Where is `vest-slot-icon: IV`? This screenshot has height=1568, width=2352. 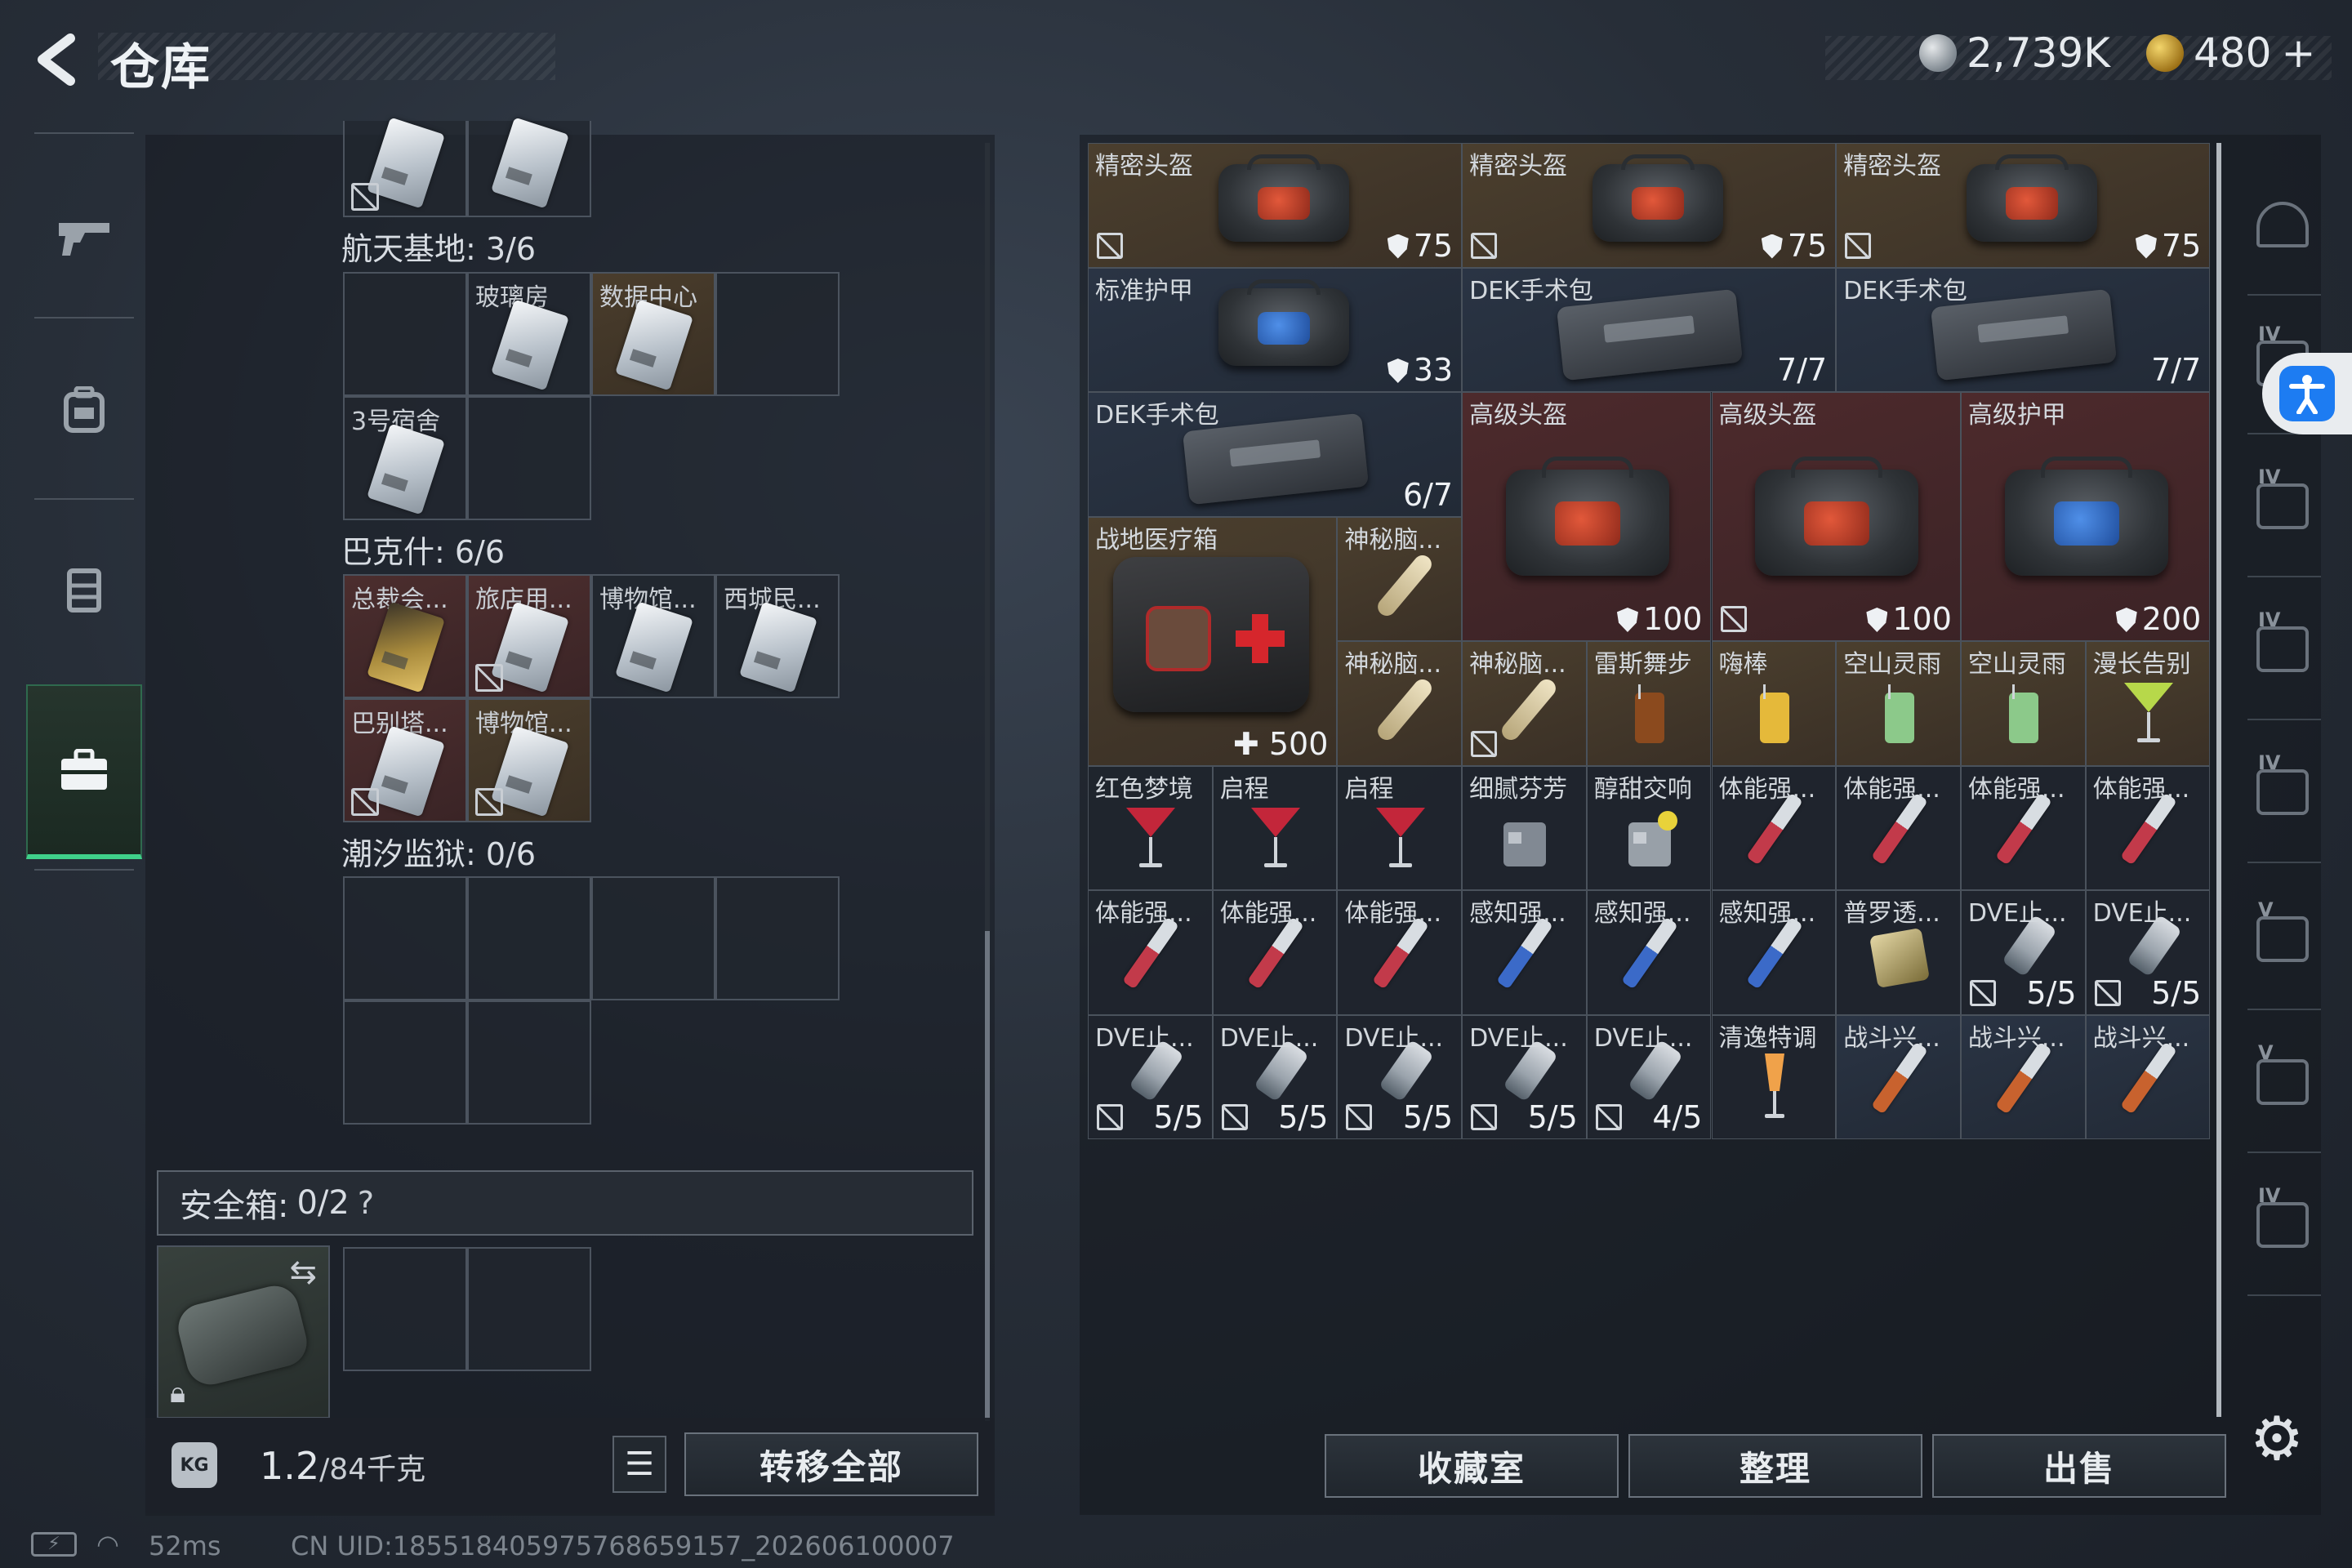
vest-slot-icon: IV is located at coordinates (2283, 507).